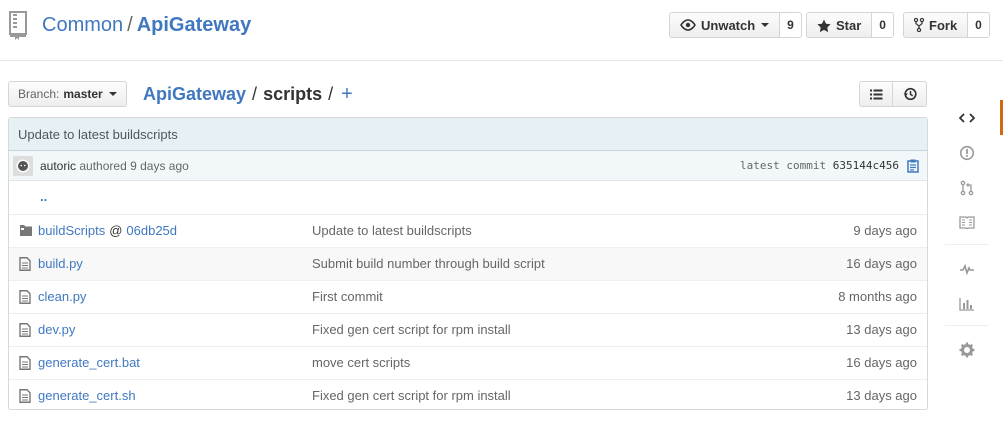  I want to click on star-group: Star 0, so click(850, 25).